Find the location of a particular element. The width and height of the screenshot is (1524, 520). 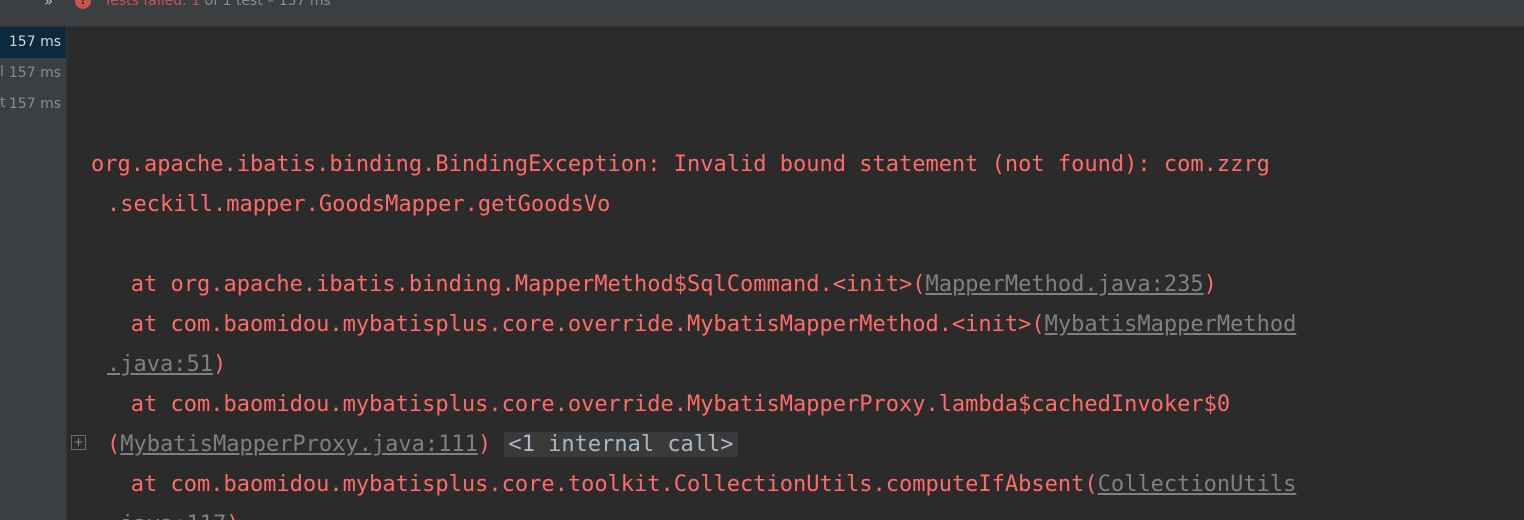

expand-fold-icon: + is located at coordinates (78, 442).